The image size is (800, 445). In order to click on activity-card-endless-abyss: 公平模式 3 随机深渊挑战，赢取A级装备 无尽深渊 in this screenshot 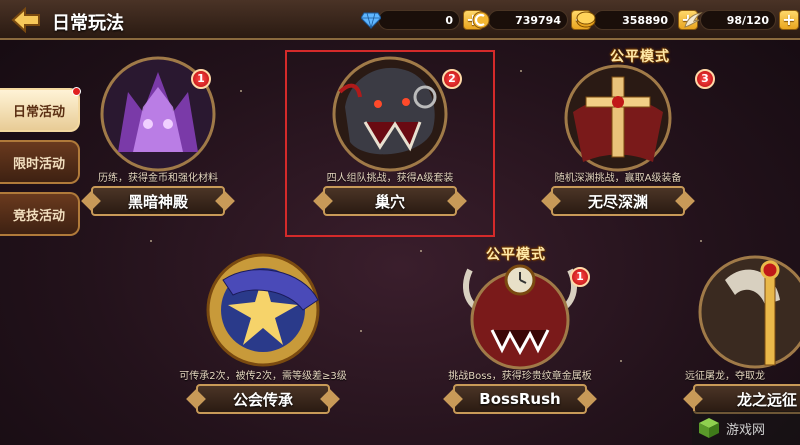, I will do `click(618, 143)`.